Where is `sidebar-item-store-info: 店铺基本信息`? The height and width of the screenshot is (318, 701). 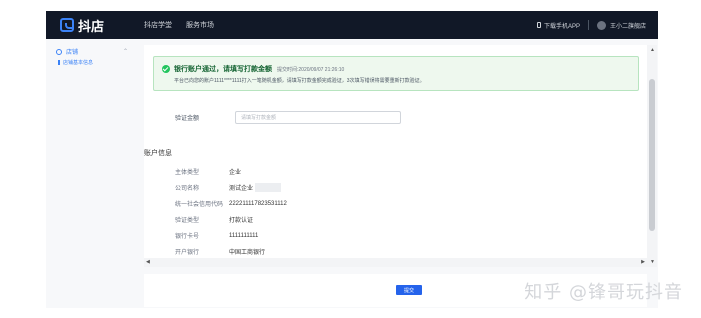 sidebar-item-store-info: 店铺基本信息 is located at coordinates (93, 61).